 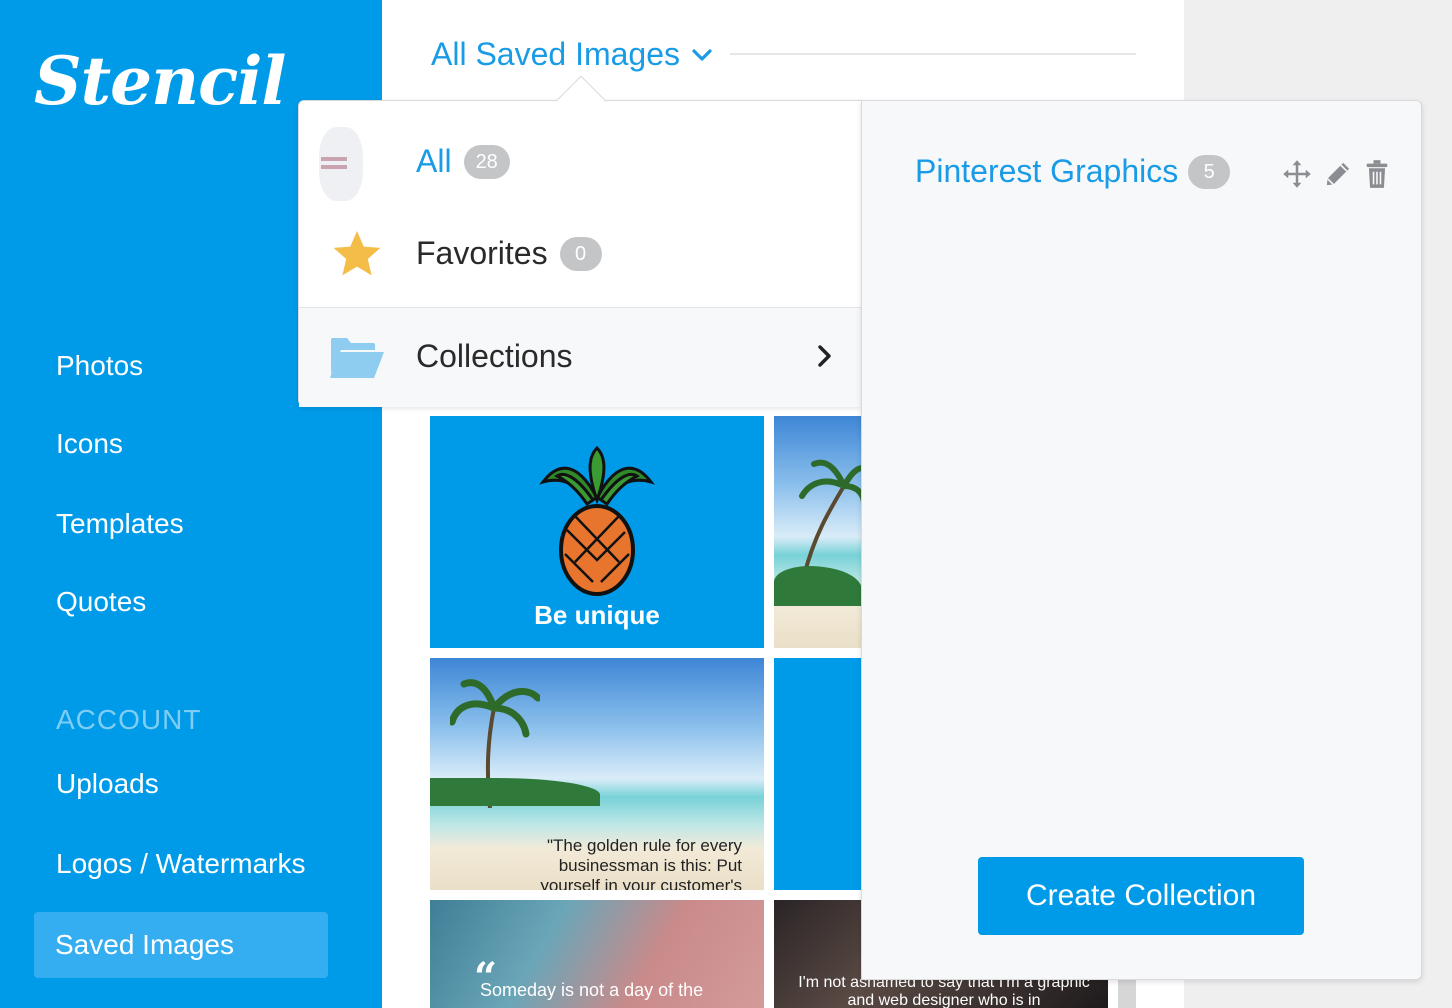 I want to click on menu-item-collections: Collections, so click(x=581, y=357).